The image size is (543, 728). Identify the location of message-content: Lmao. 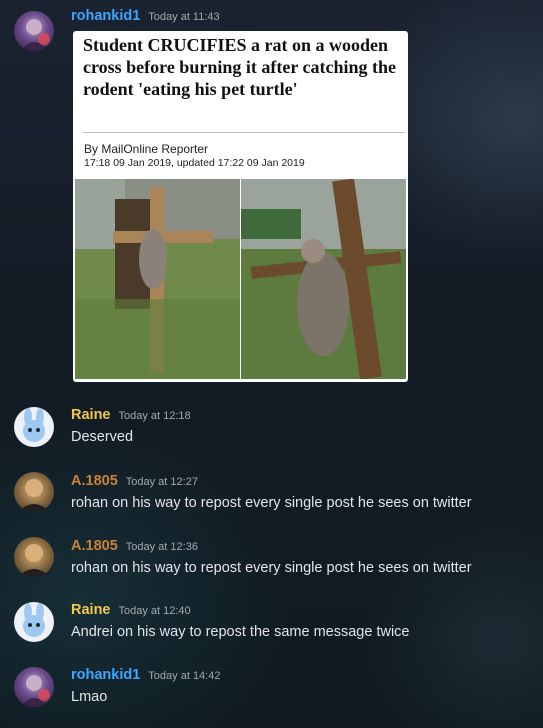
(89, 697).